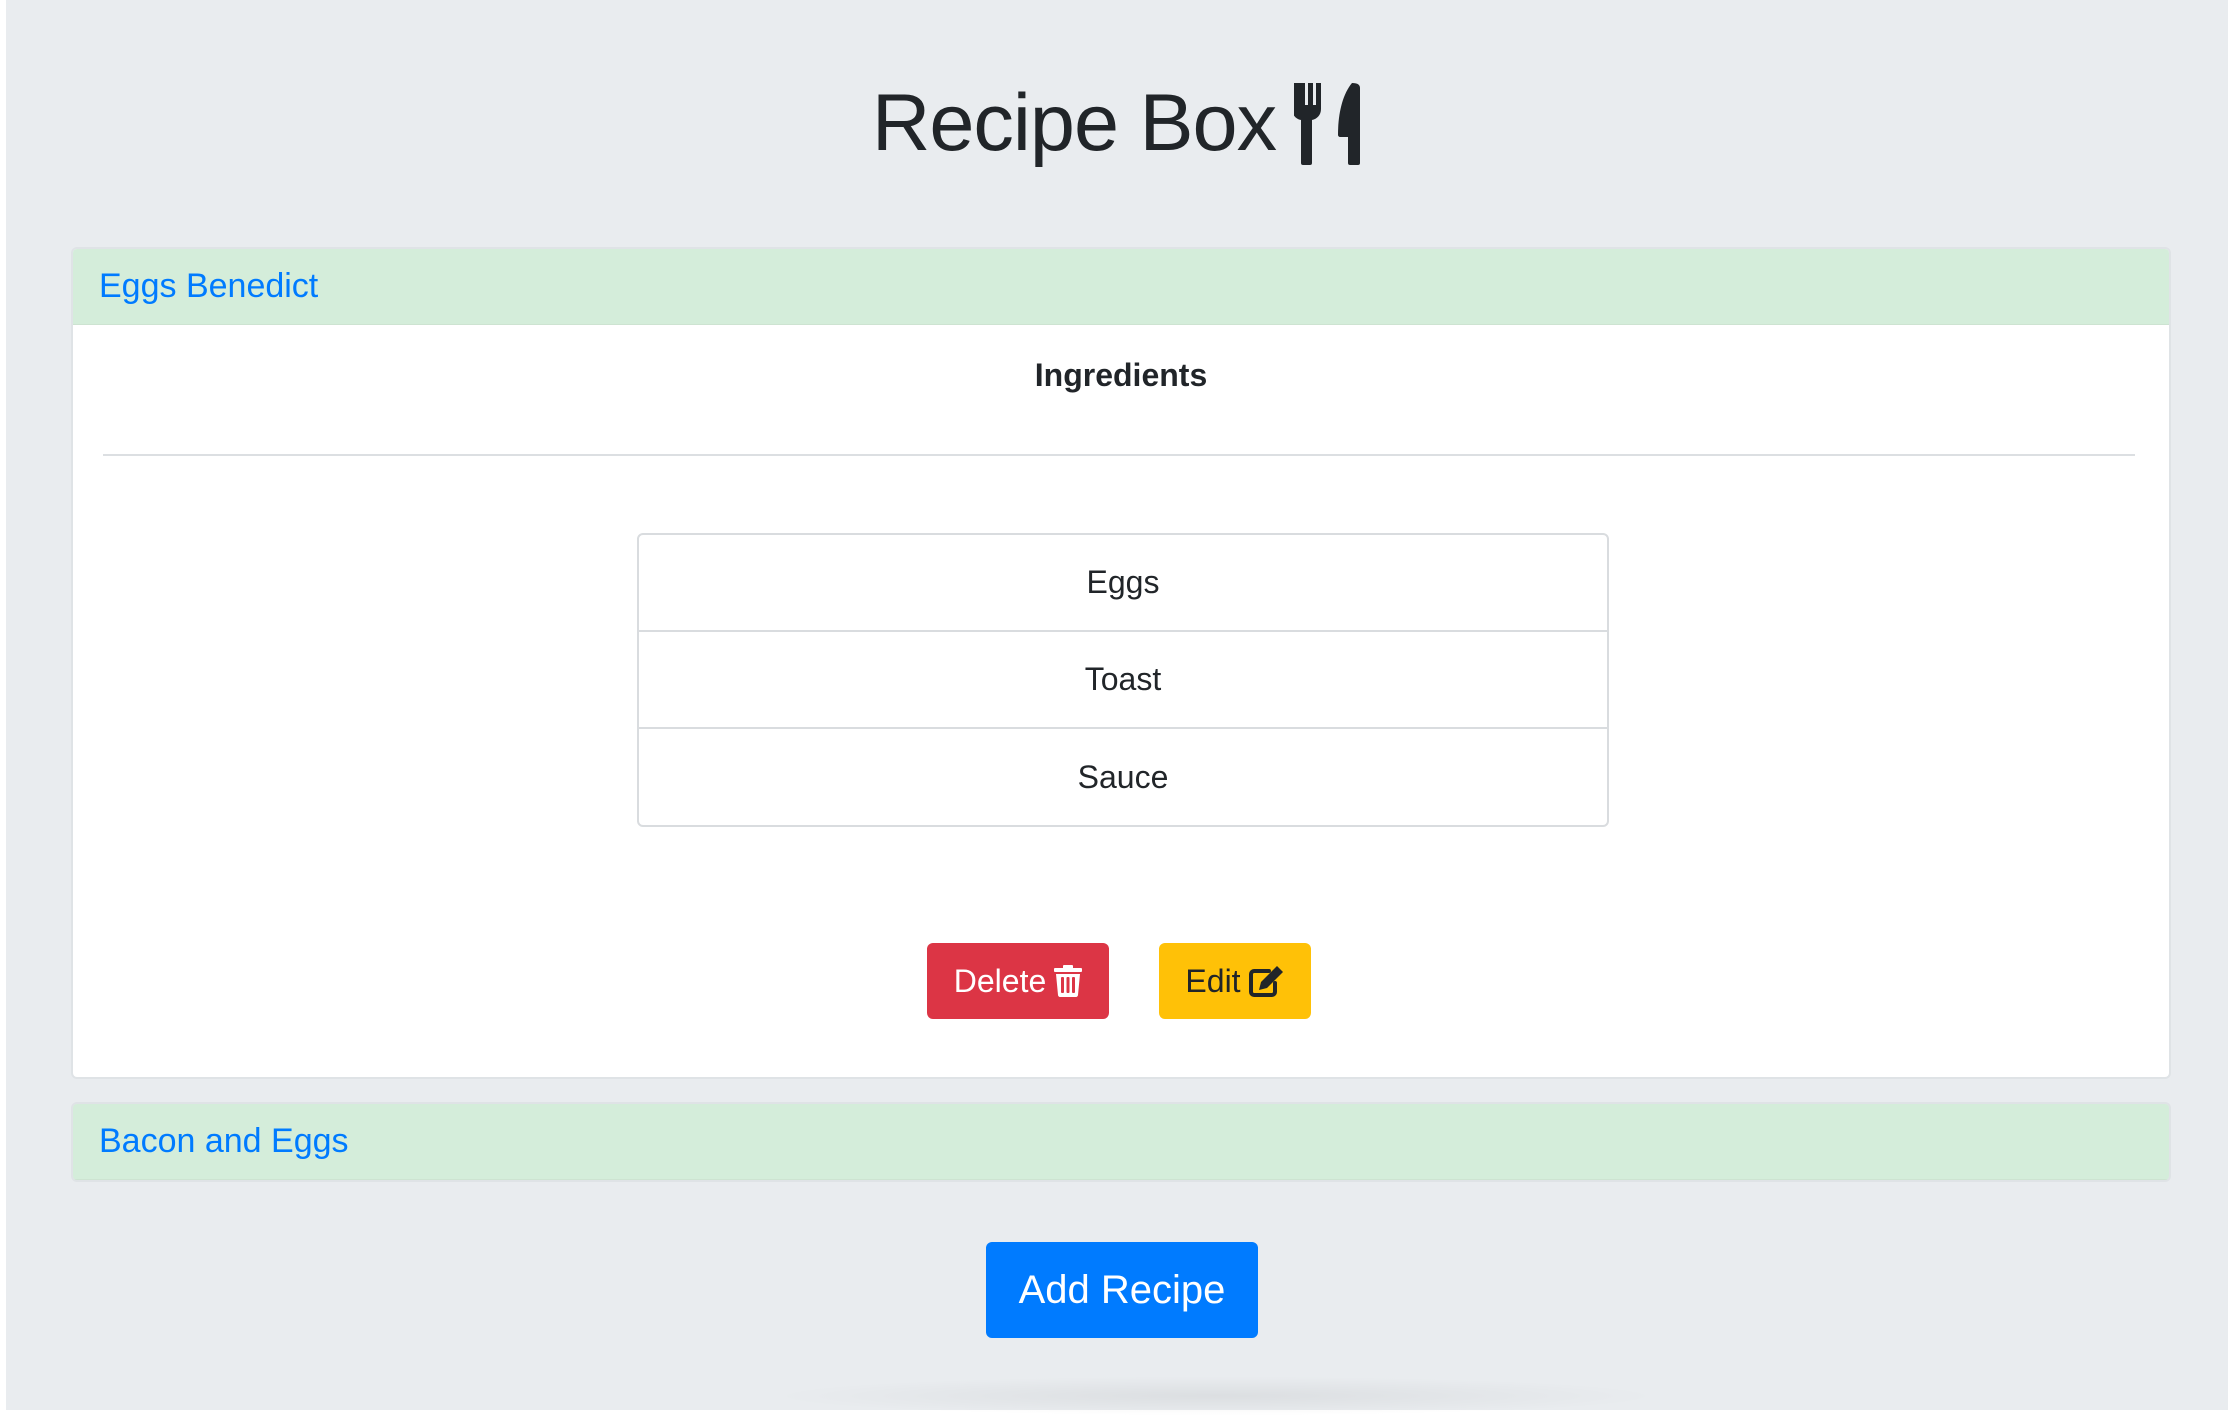 Image resolution: width=2228 pixels, height=1416 pixels. What do you see at coordinates (1216, 1396) in the screenshot?
I see `bottom-shadow` at bounding box center [1216, 1396].